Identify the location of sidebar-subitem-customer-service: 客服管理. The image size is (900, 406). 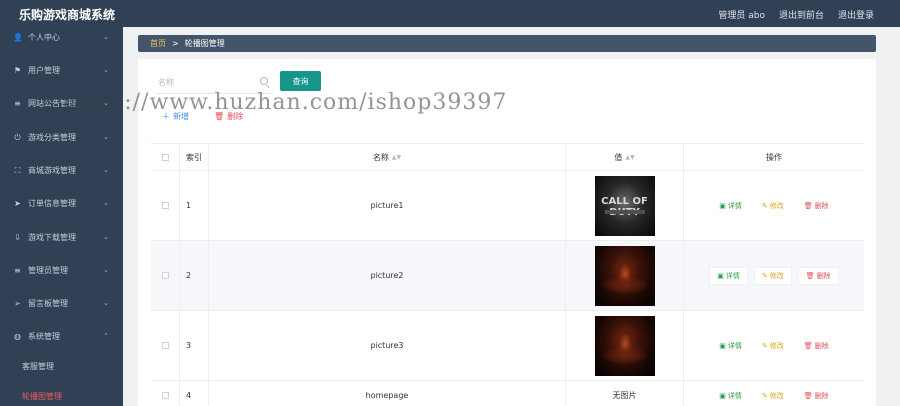
(61, 366).